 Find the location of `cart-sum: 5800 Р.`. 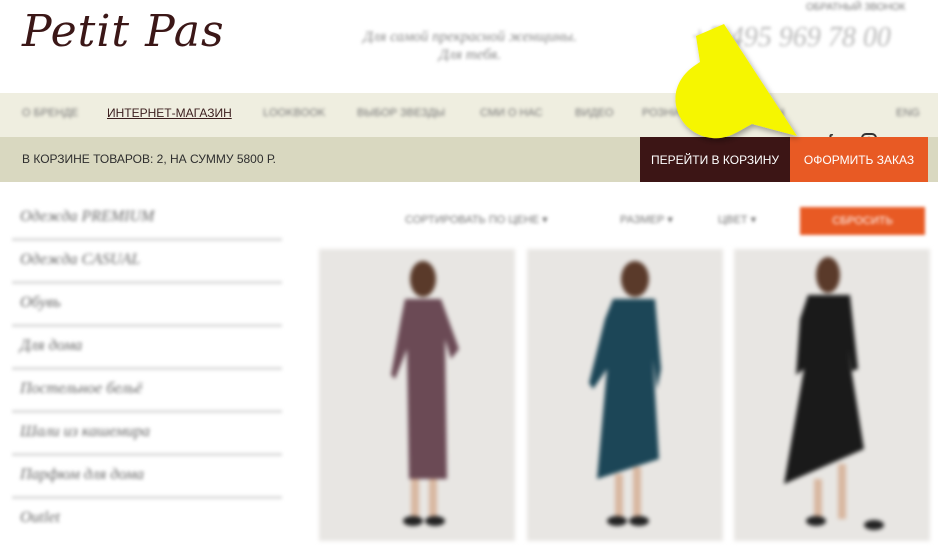

cart-sum: 5800 Р. is located at coordinates (256, 159).